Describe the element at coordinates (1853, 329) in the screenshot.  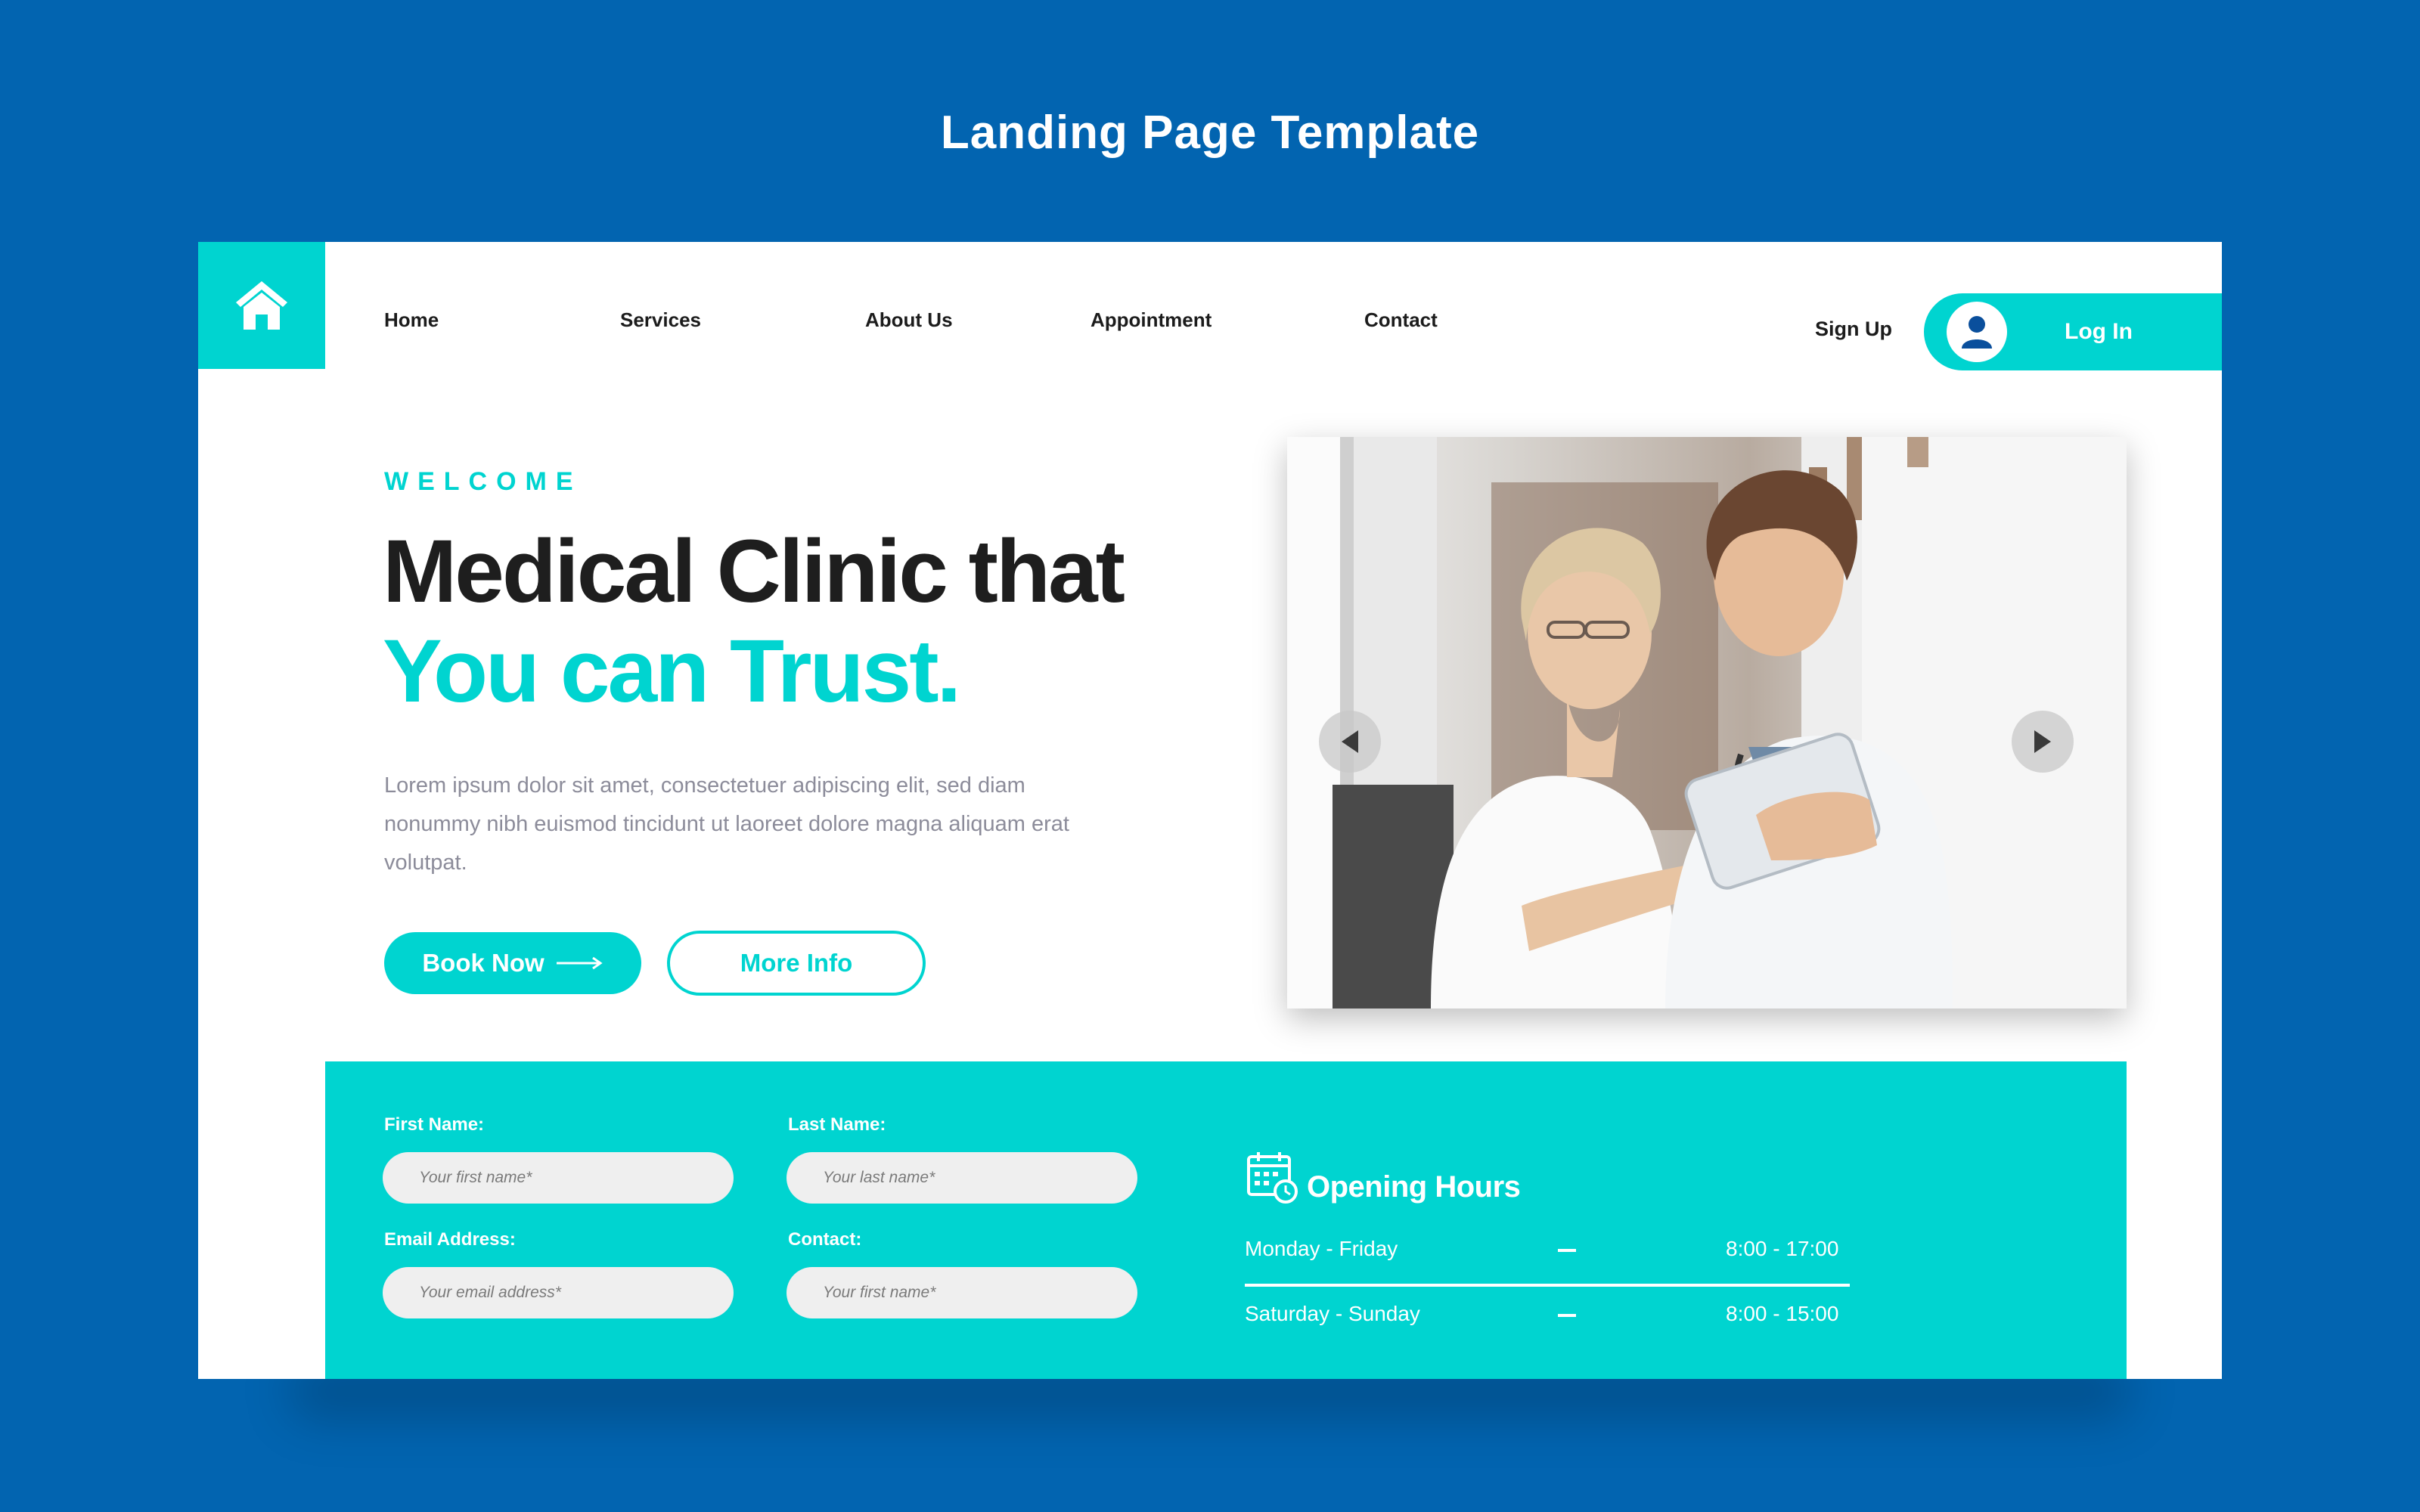
I see `signup-link: Sign Up` at that location.